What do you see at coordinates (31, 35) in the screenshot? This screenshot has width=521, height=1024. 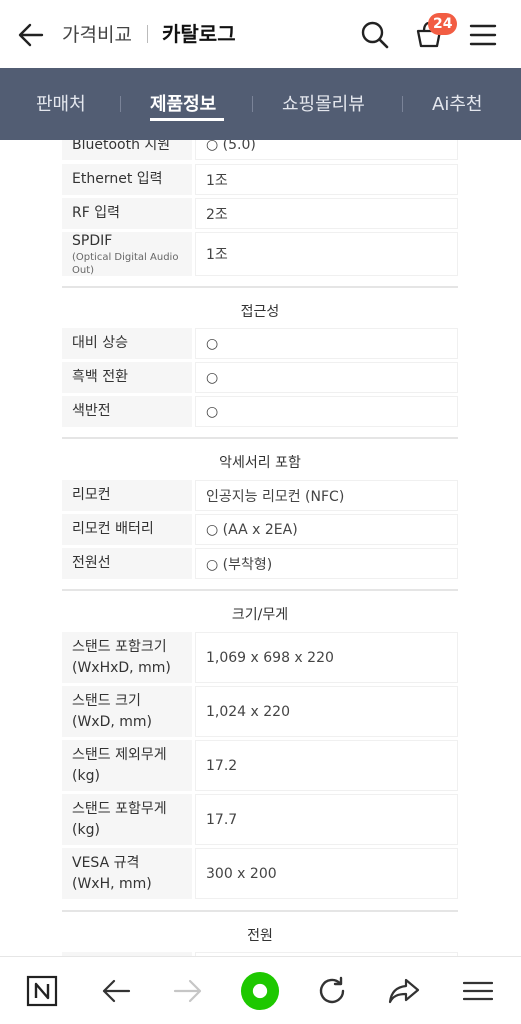 I see `back-arrow-icon` at bounding box center [31, 35].